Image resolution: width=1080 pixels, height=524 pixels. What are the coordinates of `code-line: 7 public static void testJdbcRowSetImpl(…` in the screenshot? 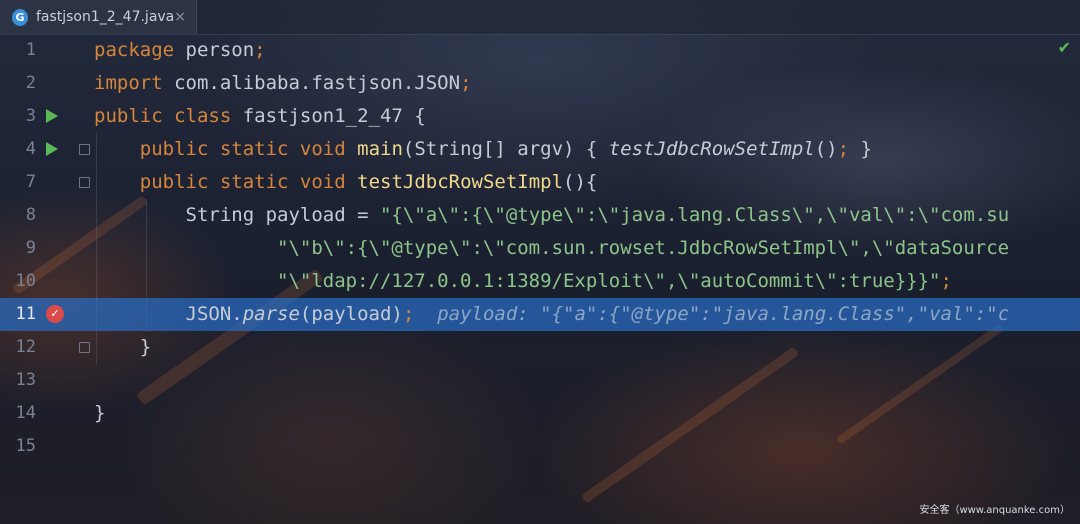 It's located at (540, 182).